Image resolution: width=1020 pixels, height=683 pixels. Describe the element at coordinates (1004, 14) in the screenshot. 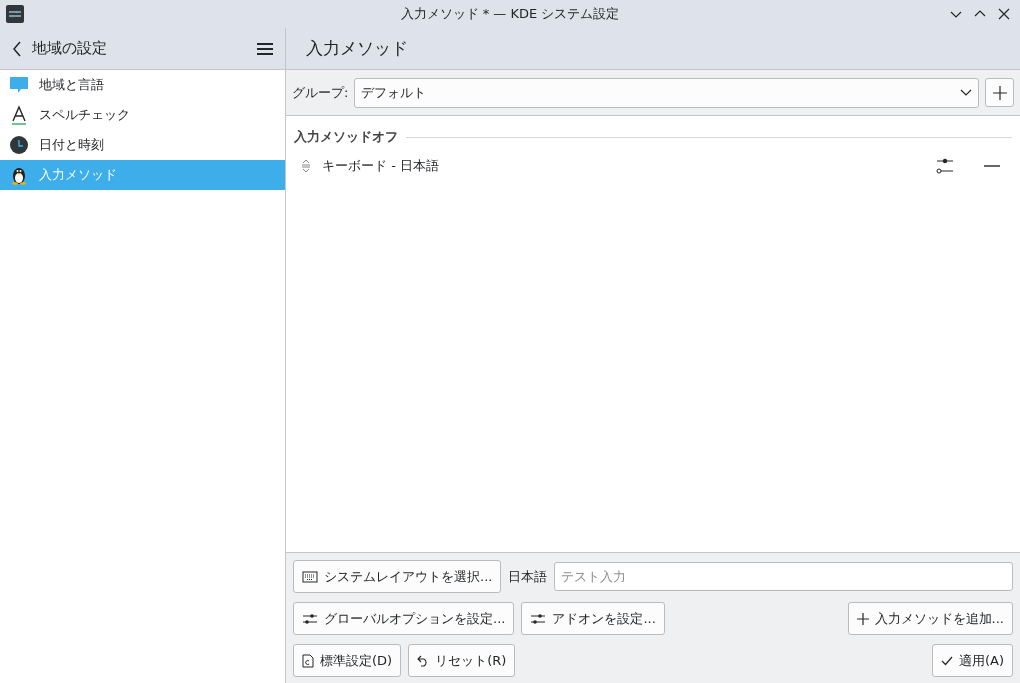

I see `close-icon` at that location.